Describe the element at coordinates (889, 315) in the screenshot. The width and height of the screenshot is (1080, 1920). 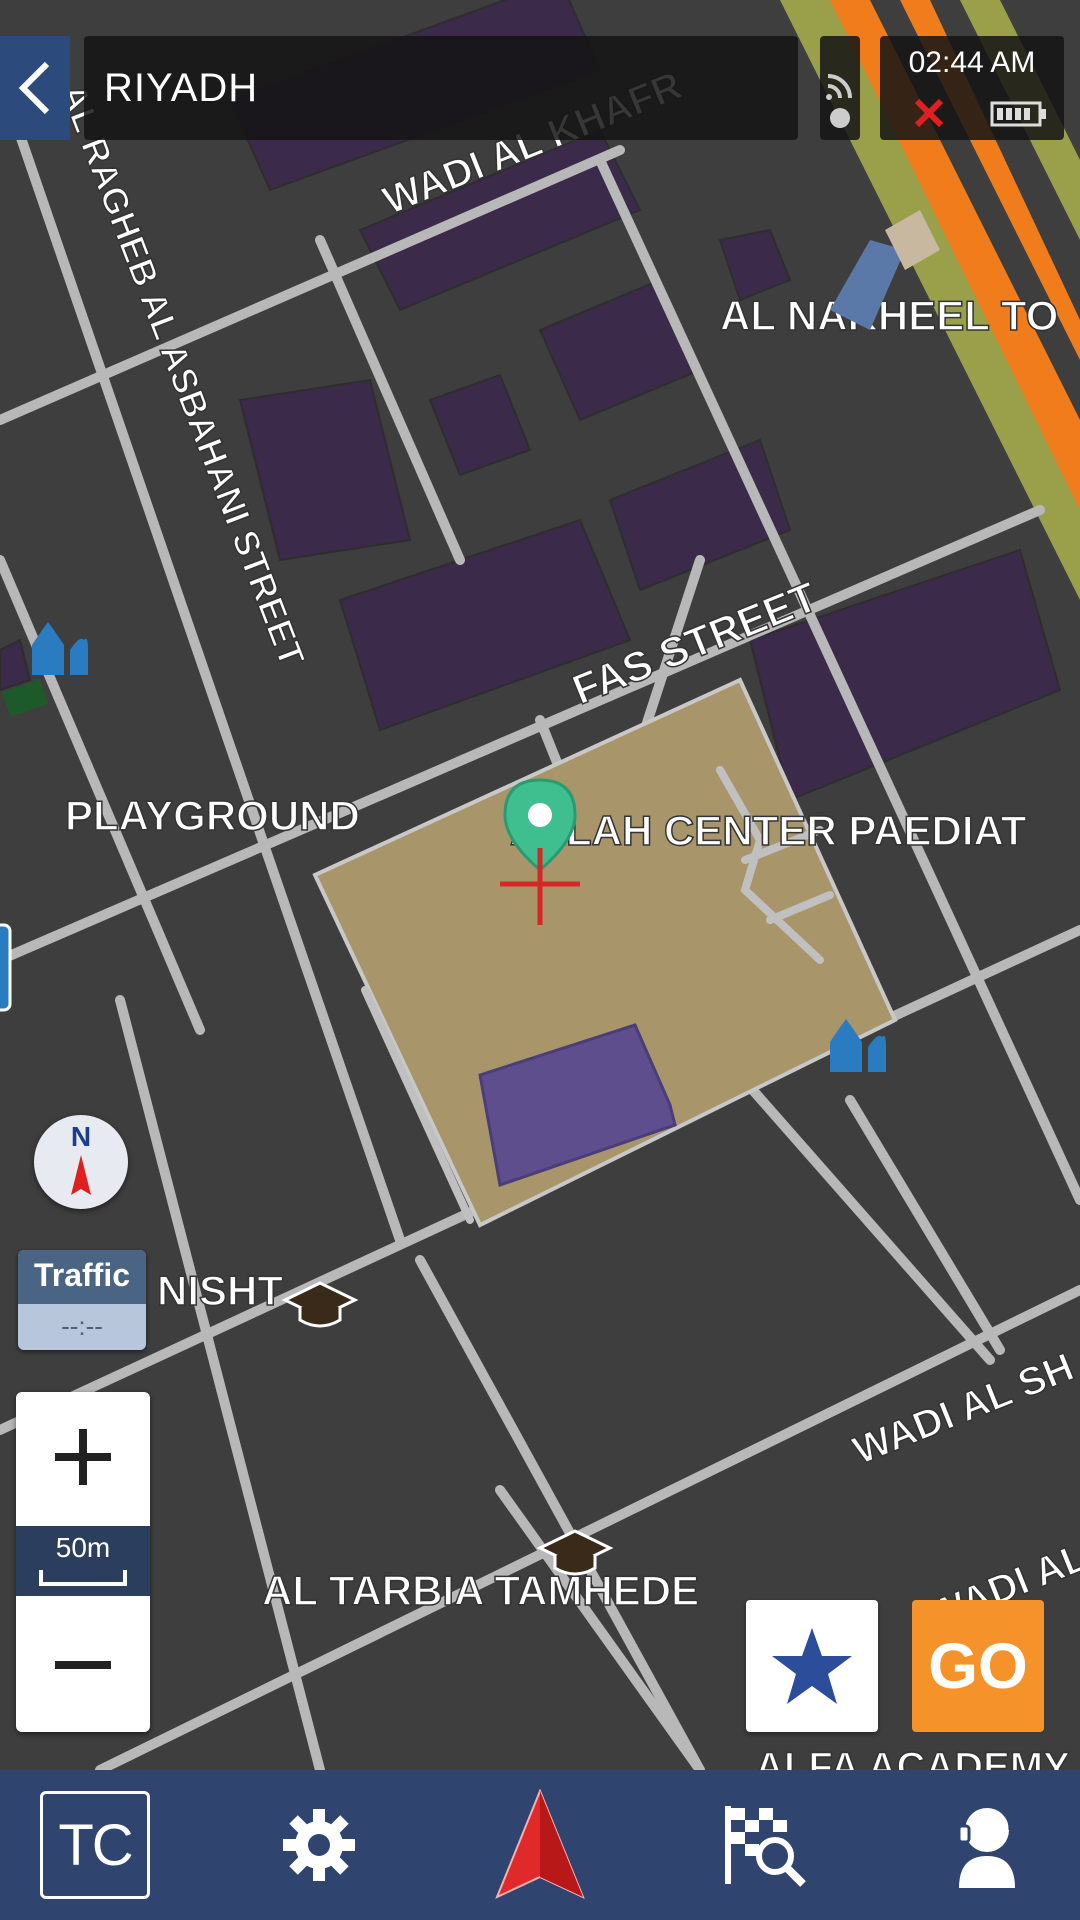
I see `street-label-al-nakheel: AL NAKHEEL TO` at that location.